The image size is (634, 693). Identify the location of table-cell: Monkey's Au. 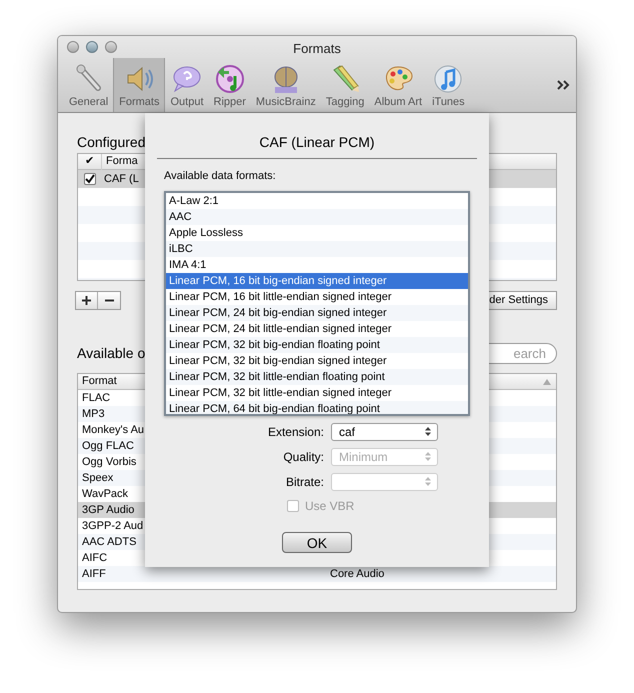
(113, 430).